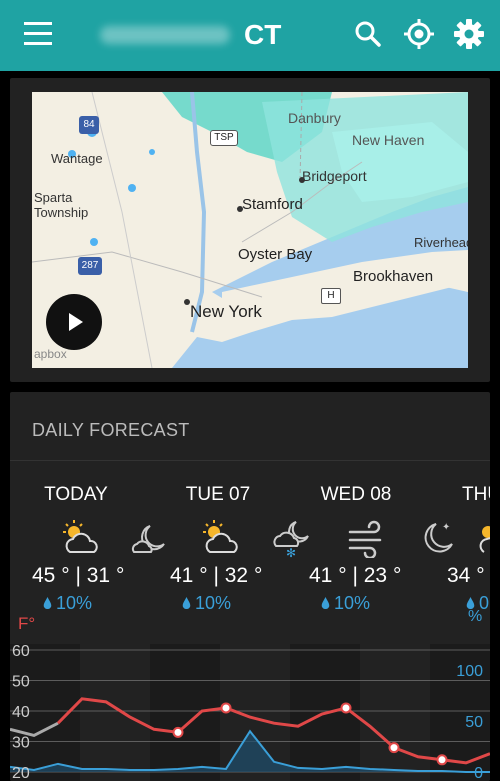  What do you see at coordinates (21, 712) in the screenshot?
I see `y-tick-label: 40` at bounding box center [21, 712].